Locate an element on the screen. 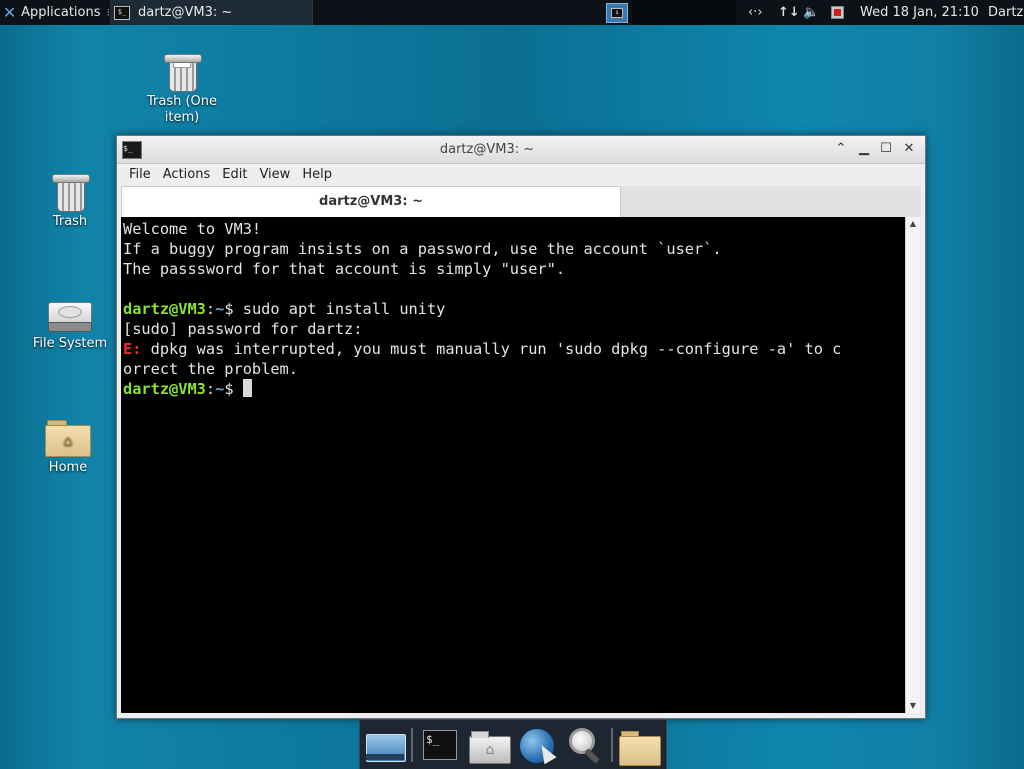  desktop-icon-trash: Trash is located at coordinates (70, 201).